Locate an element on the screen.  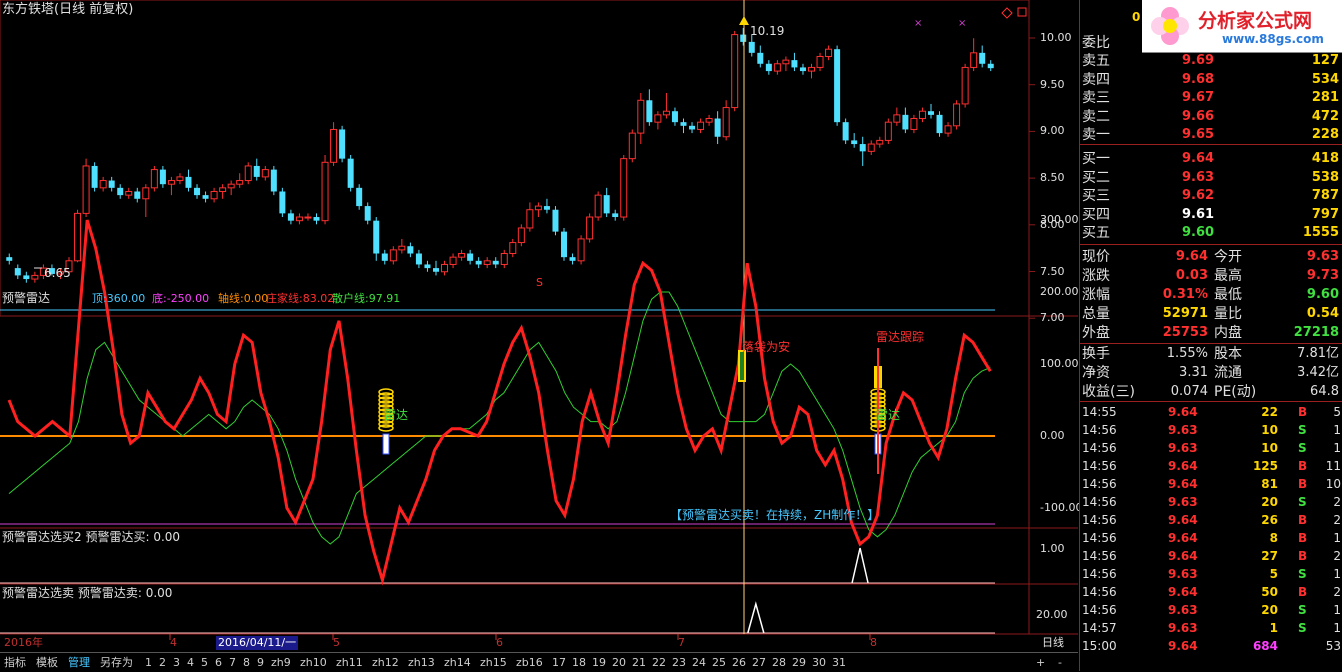
param-label: 轴线: is located at coordinates (231, 298).